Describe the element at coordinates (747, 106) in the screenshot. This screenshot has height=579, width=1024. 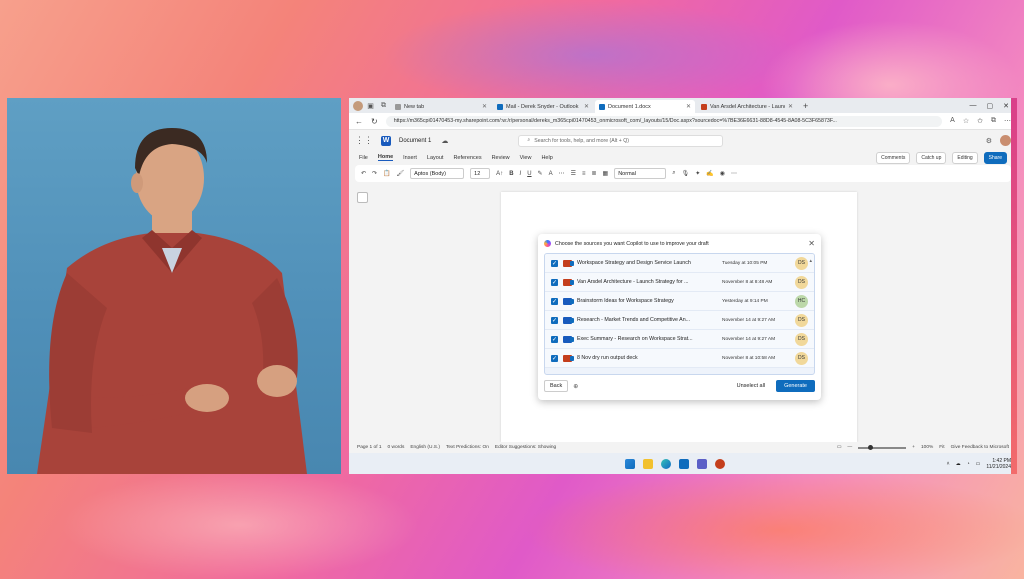
I see `tab-van-arsdel: Van Arsdel Architecture - Launch ✕` at that location.